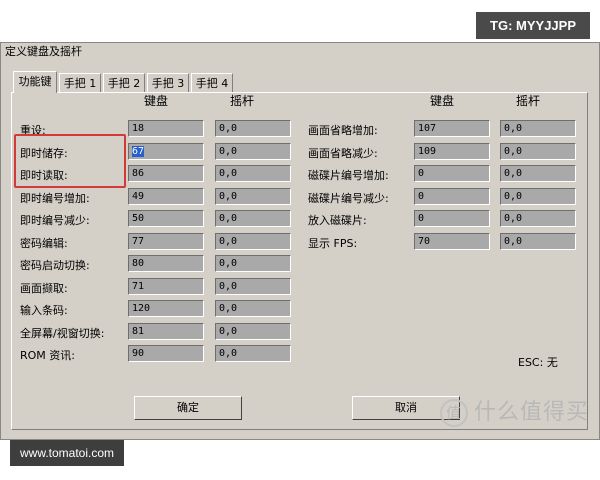  Describe the element at coordinates (348, 175) in the screenshot. I see `right-row-label: 磁碟片编号增加:` at that location.